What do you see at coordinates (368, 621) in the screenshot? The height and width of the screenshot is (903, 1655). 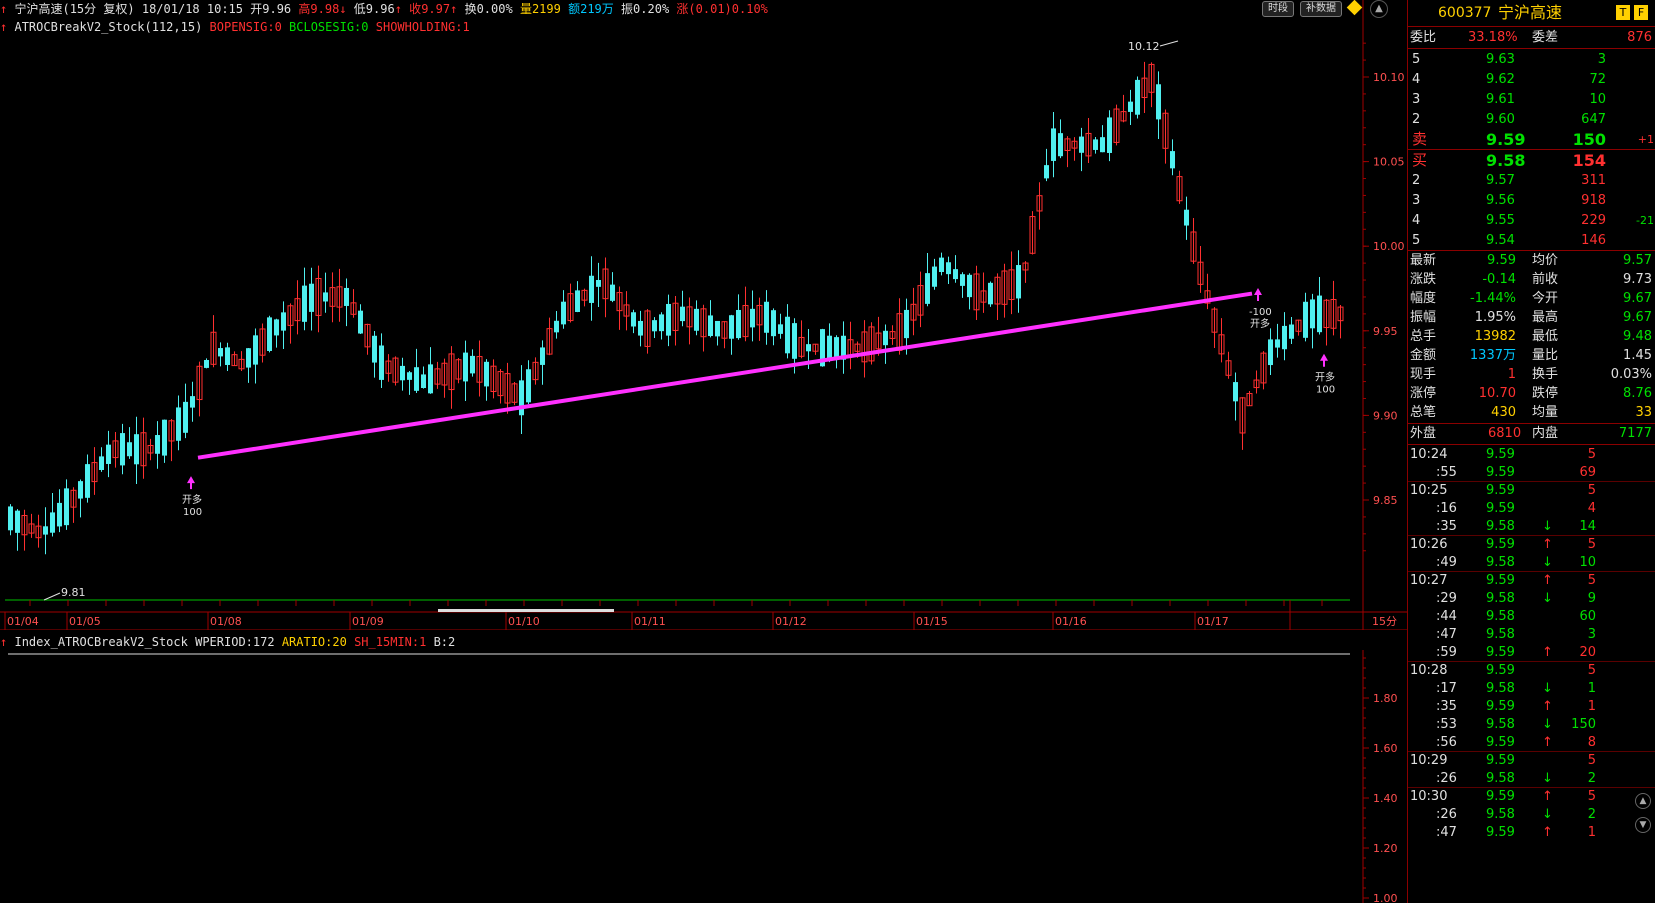 I see `x-tick-label: 01/09` at bounding box center [368, 621].